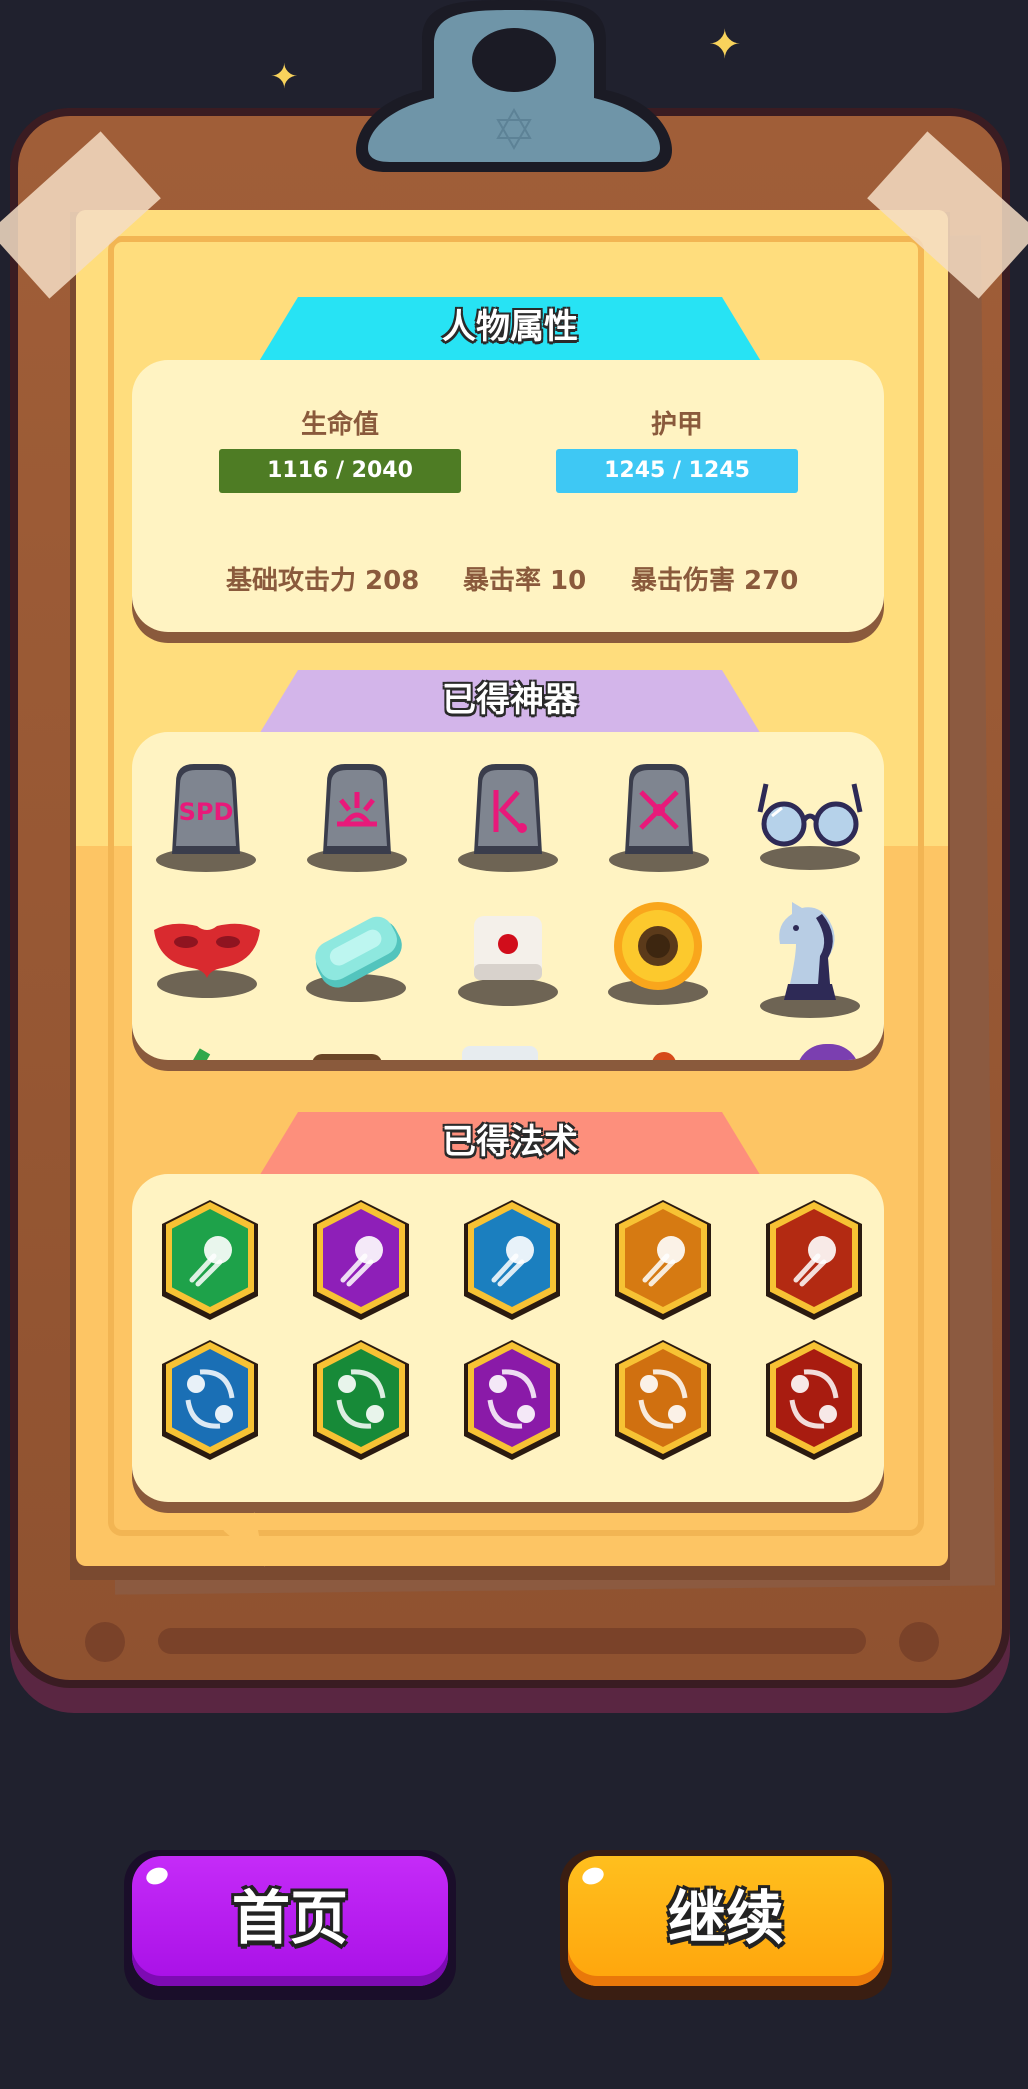 Image resolution: width=1028 pixels, height=2089 pixels. What do you see at coordinates (210, 1400) in the screenshot?
I see `blue-orbit-badge-icon` at bounding box center [210, 1400].